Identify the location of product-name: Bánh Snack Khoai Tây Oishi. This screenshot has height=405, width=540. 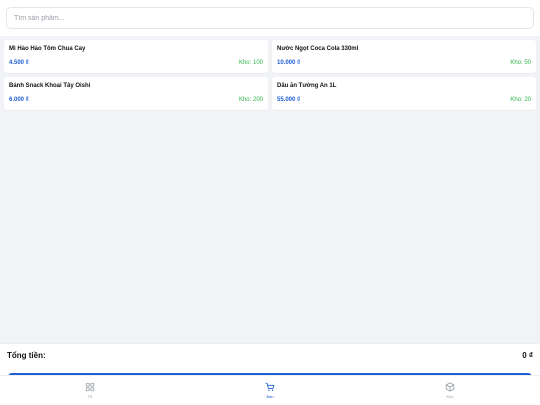
(50, 86).